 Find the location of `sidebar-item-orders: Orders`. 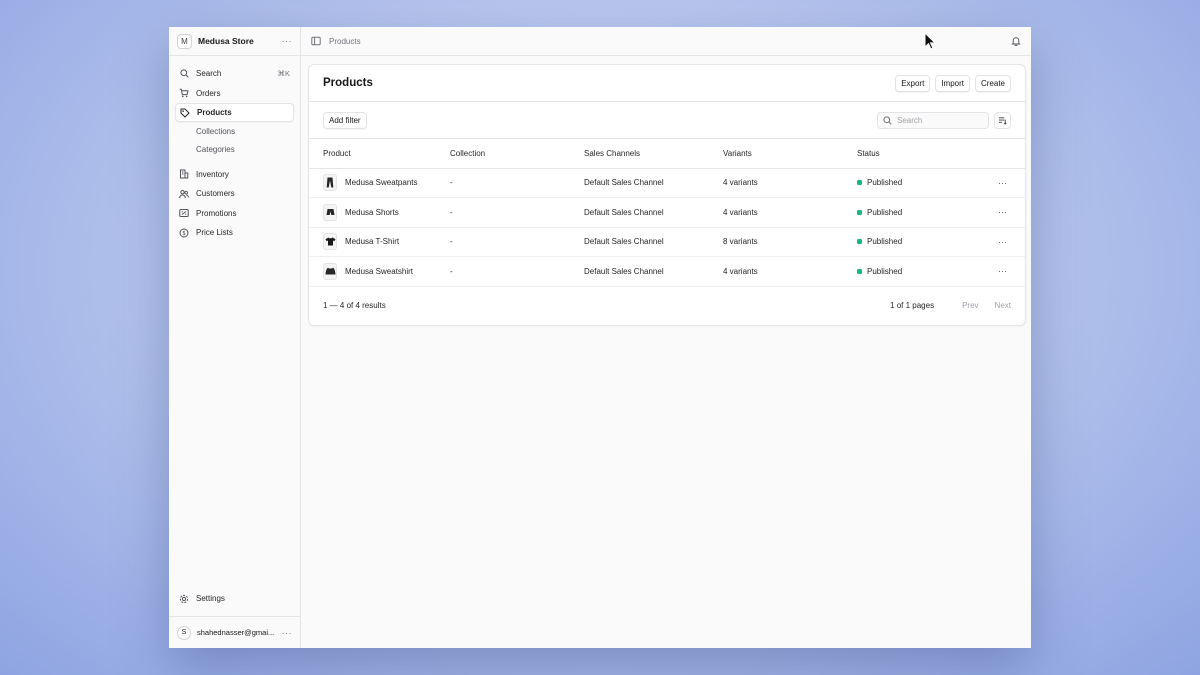

sidebar-item-orders: Orders is located at coordinates (234, 93).